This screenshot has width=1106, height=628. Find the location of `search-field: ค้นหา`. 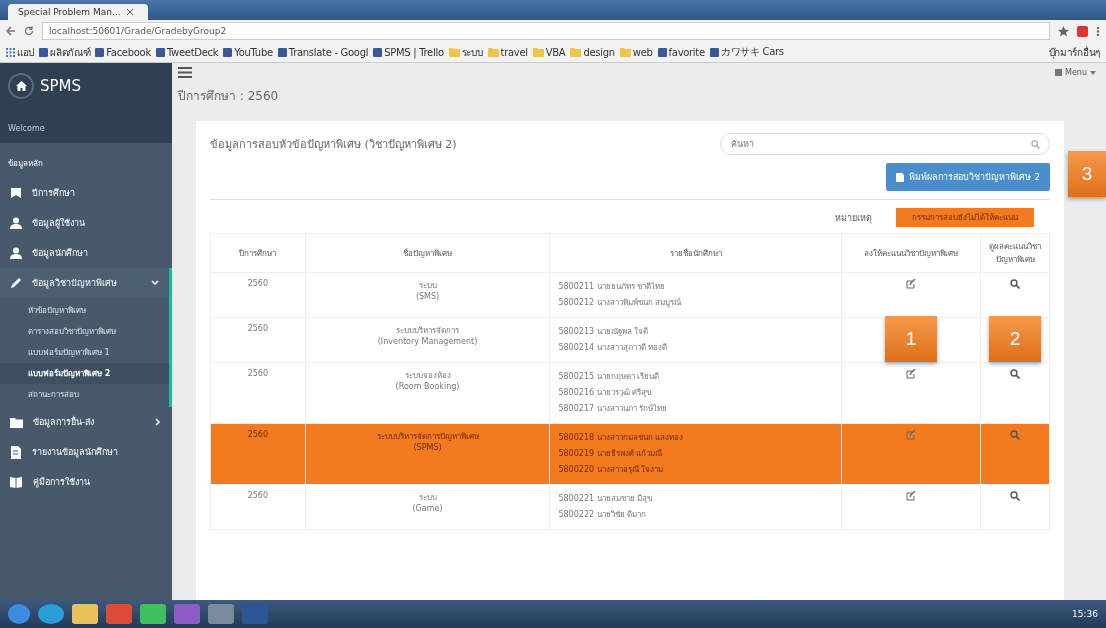

search-field: ค้นหา is located at coordinates (885, 144).